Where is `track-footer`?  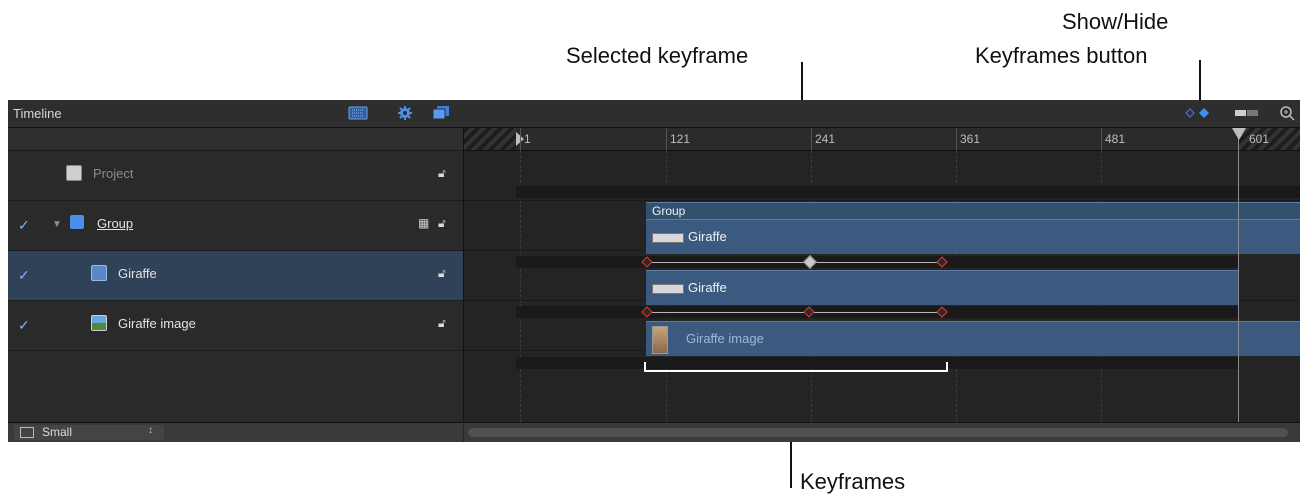 track-footer is located at coordinates (882, 432).